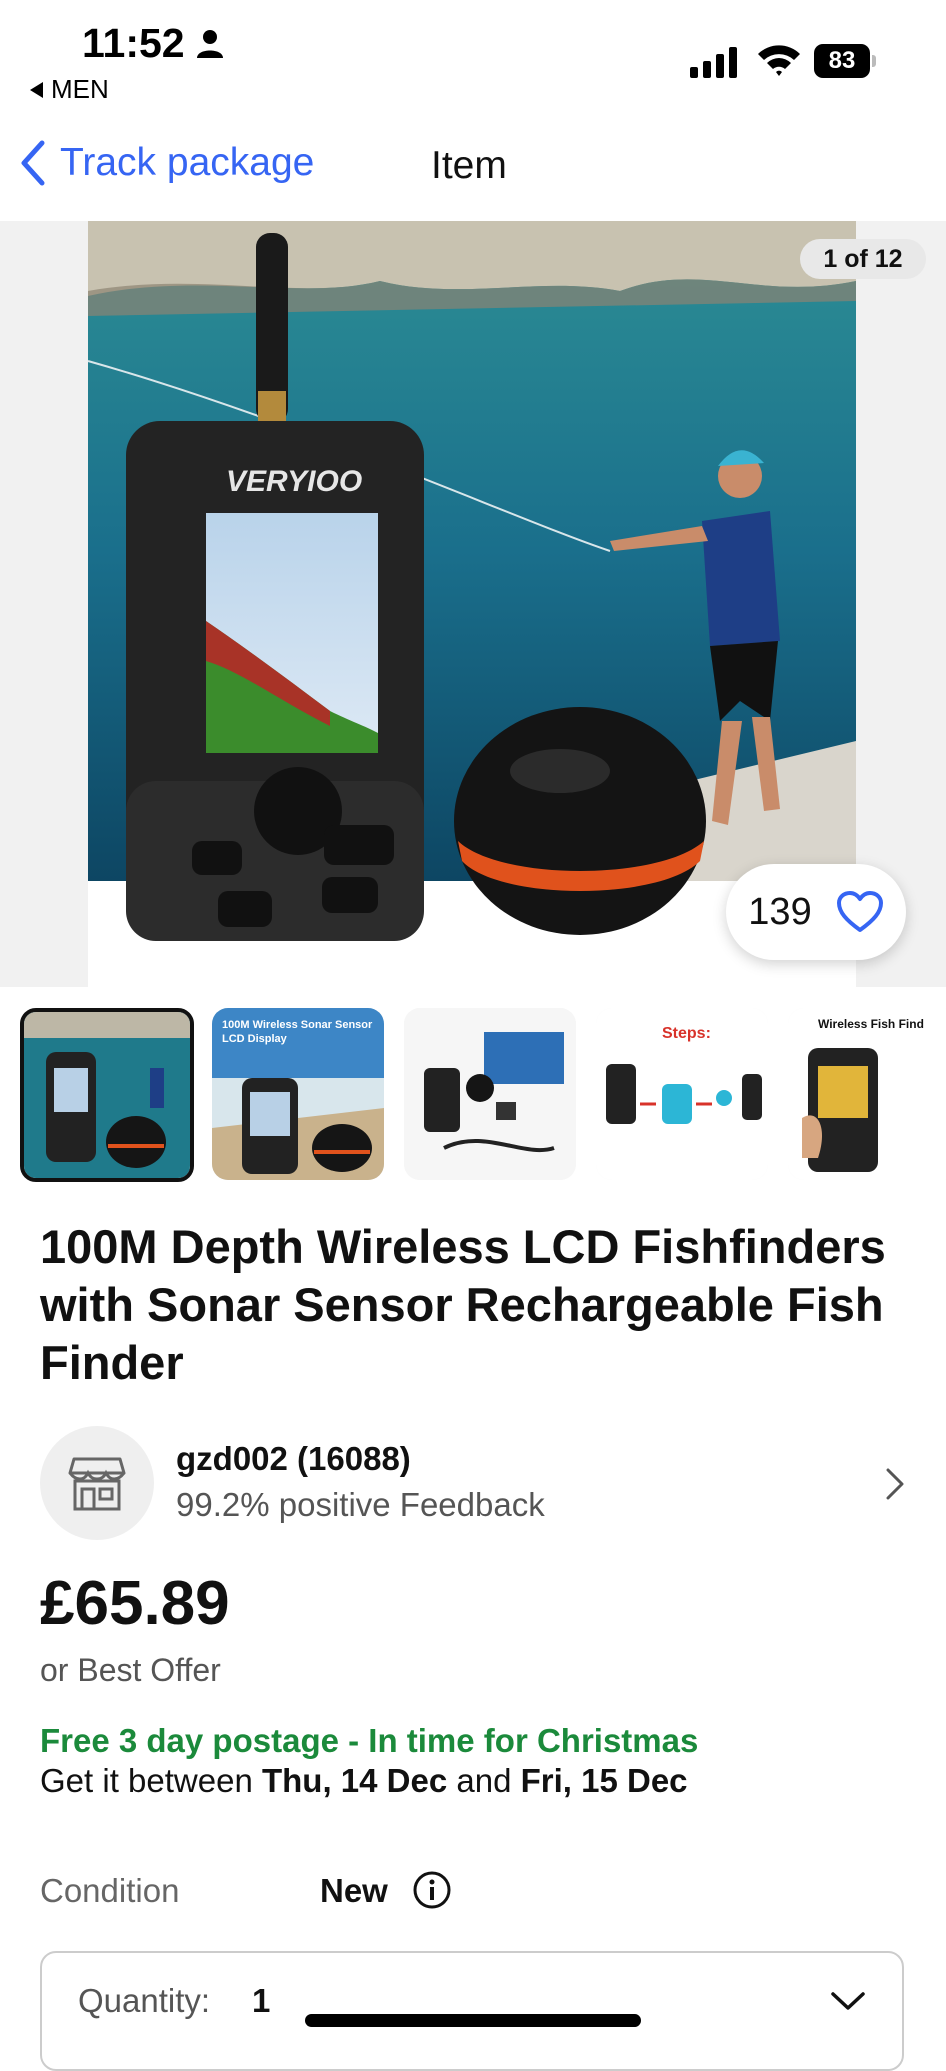 The width and height of the screenshot is (946, 2071). What do you see at coordinates (261, 2000) in the screenshot?
I see `quantity-value: 1` at bounding box center [261, 2000].